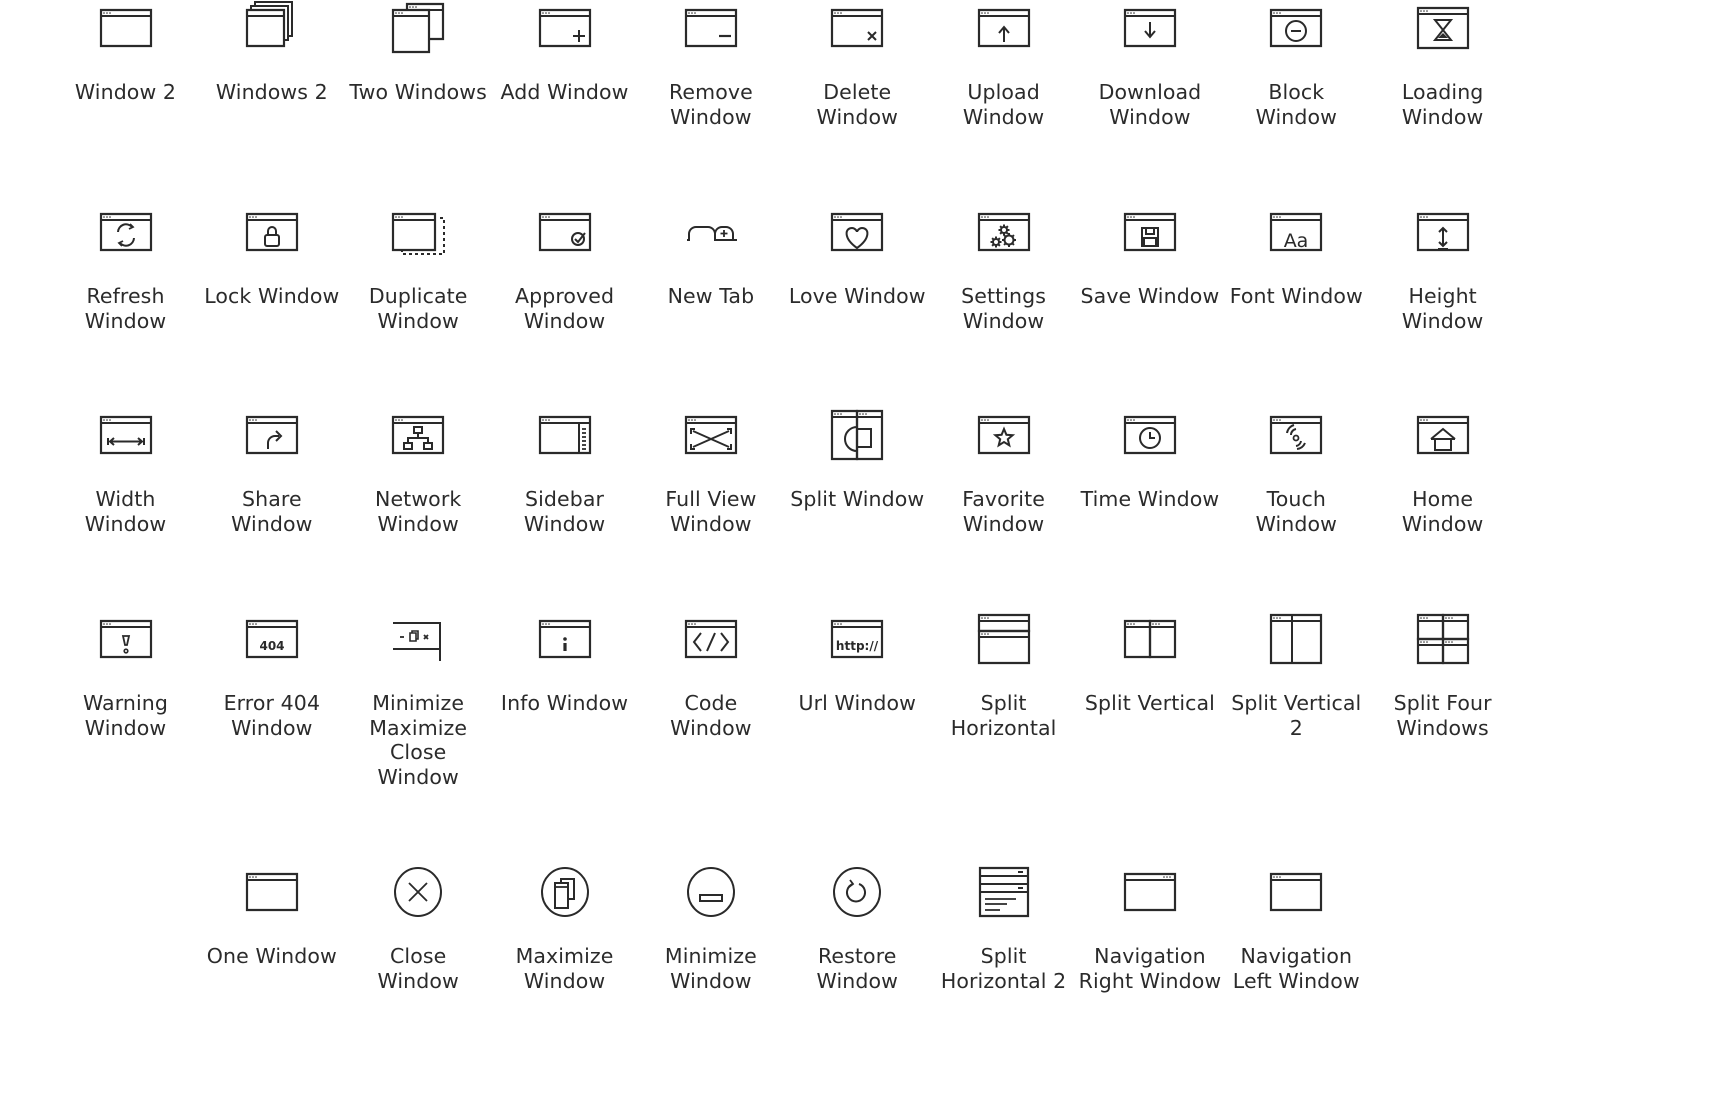  Describe the element at coordinates (711, 715) in the screenshot. I see `icon-label: Code Window` at that location.